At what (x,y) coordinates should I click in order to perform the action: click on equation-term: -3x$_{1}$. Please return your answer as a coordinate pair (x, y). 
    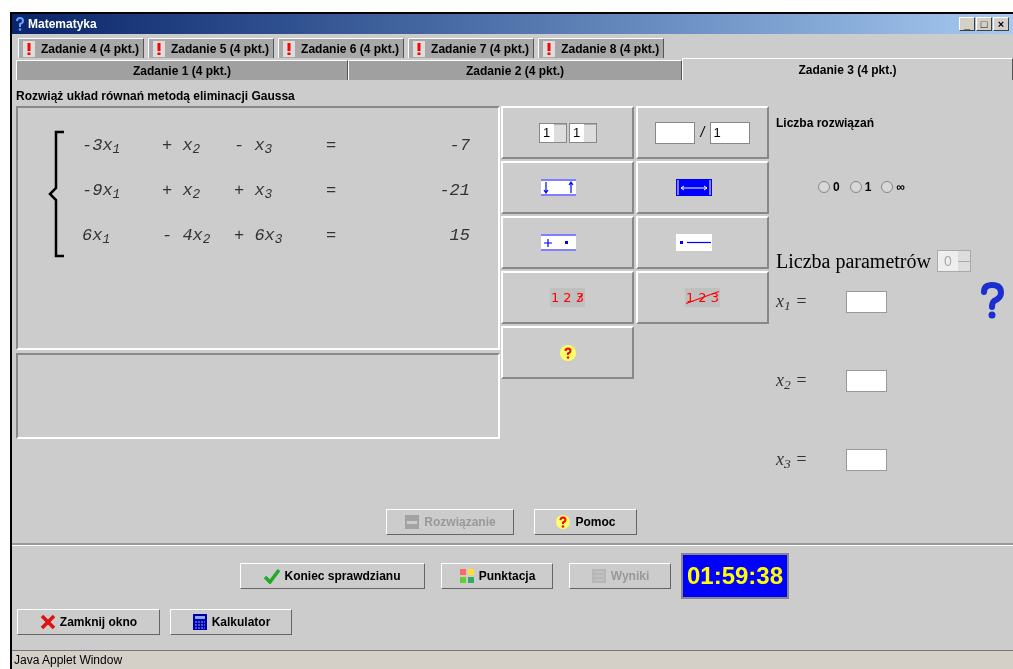
    Looking at the image, I should click on (102, 147).